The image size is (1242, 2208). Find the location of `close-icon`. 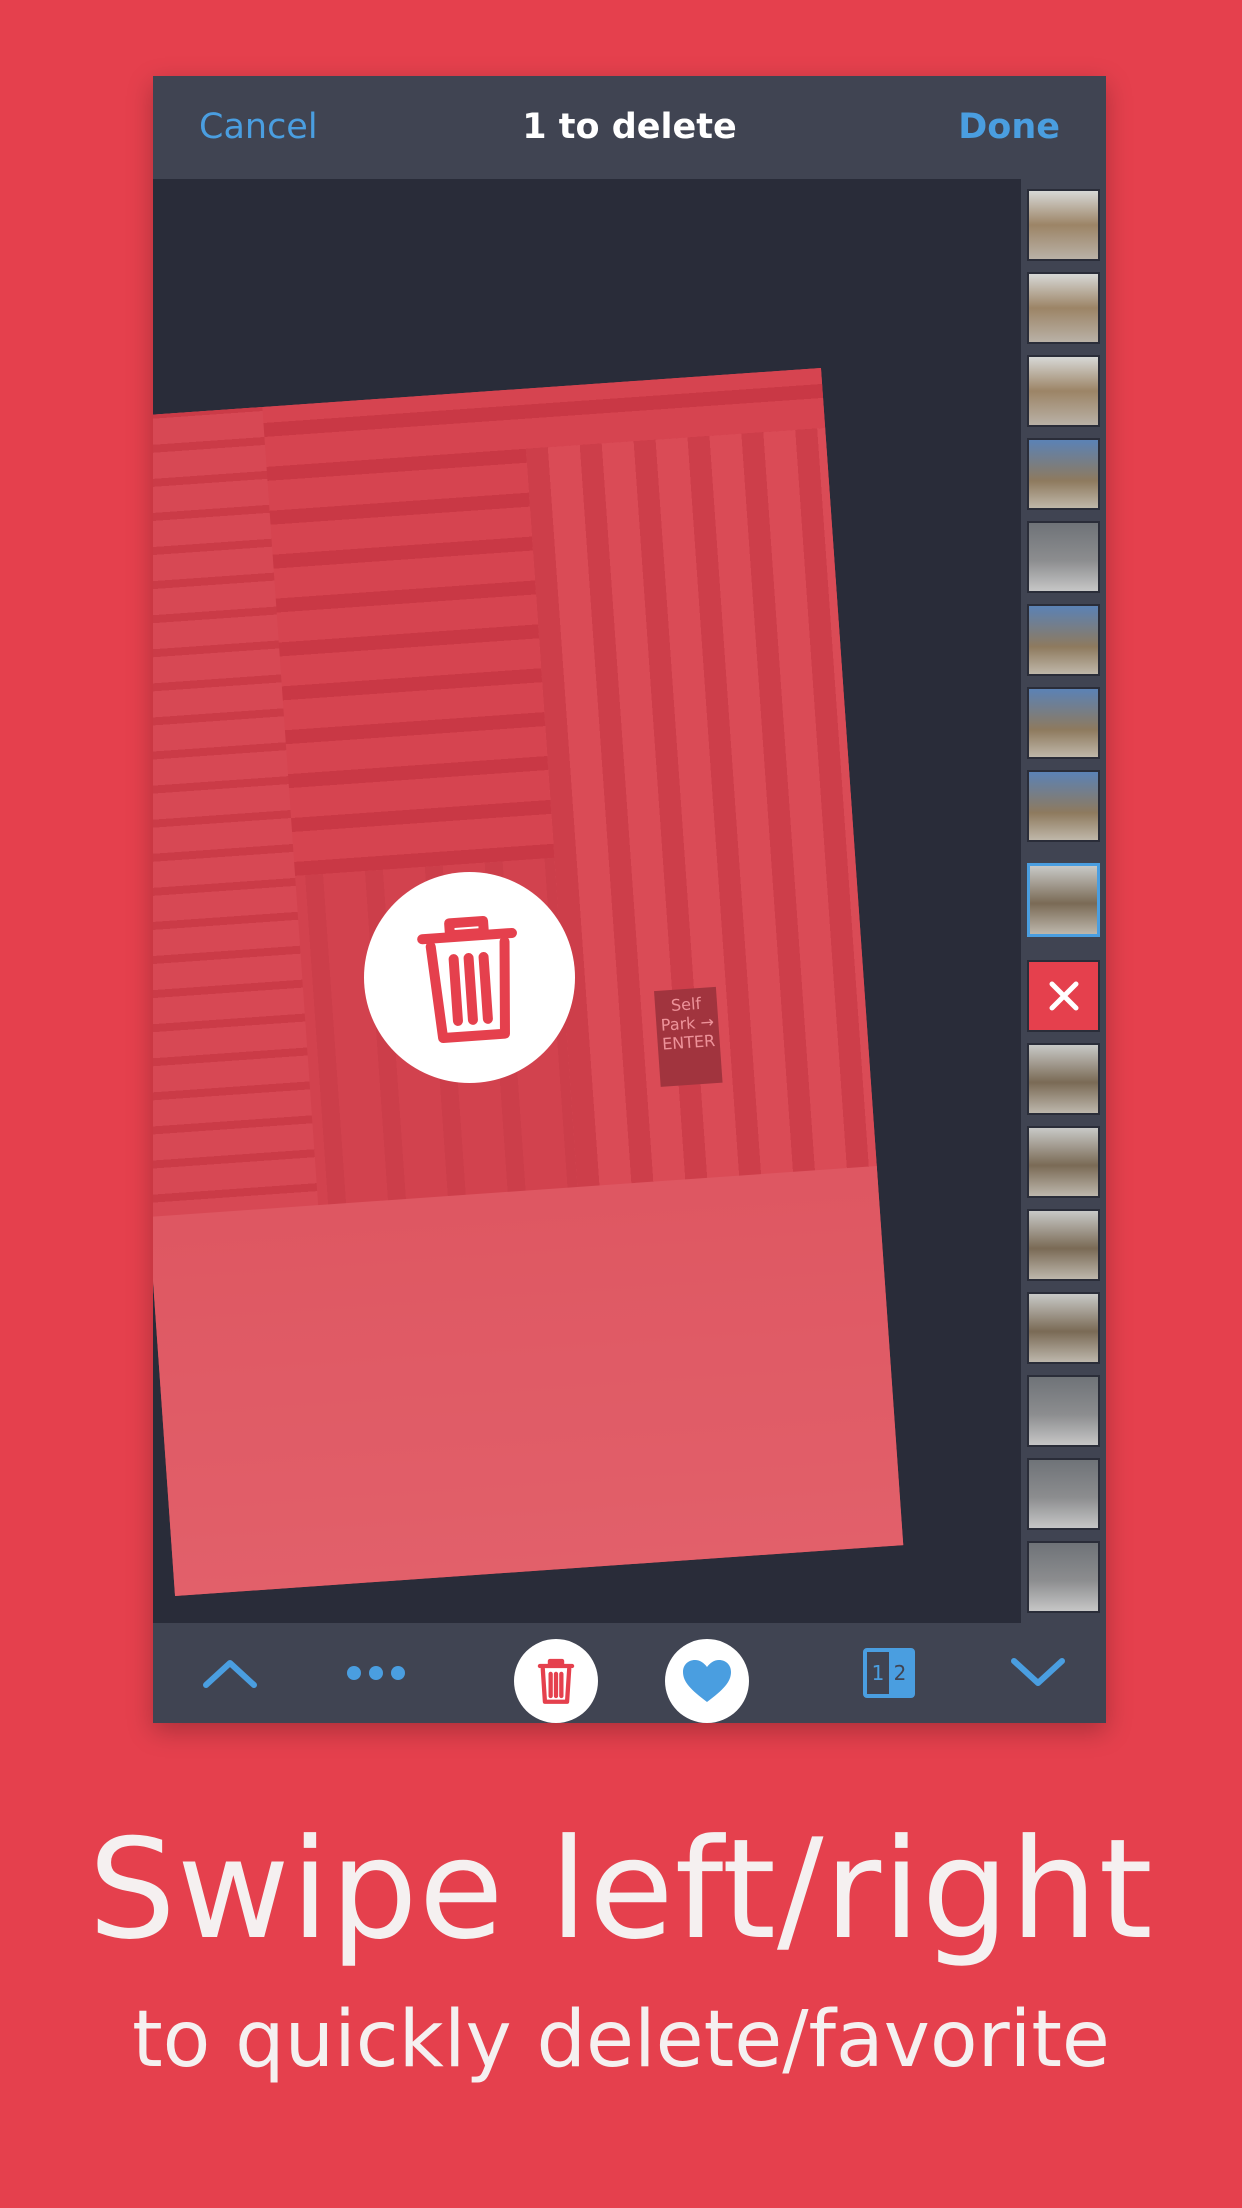

close-icon is located at coordinates (1063, 996).